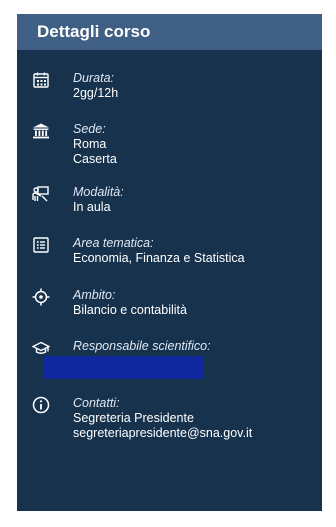 The width and height of the screenshot is (336, 527). I want to click on target-icon, so click(41, 297).